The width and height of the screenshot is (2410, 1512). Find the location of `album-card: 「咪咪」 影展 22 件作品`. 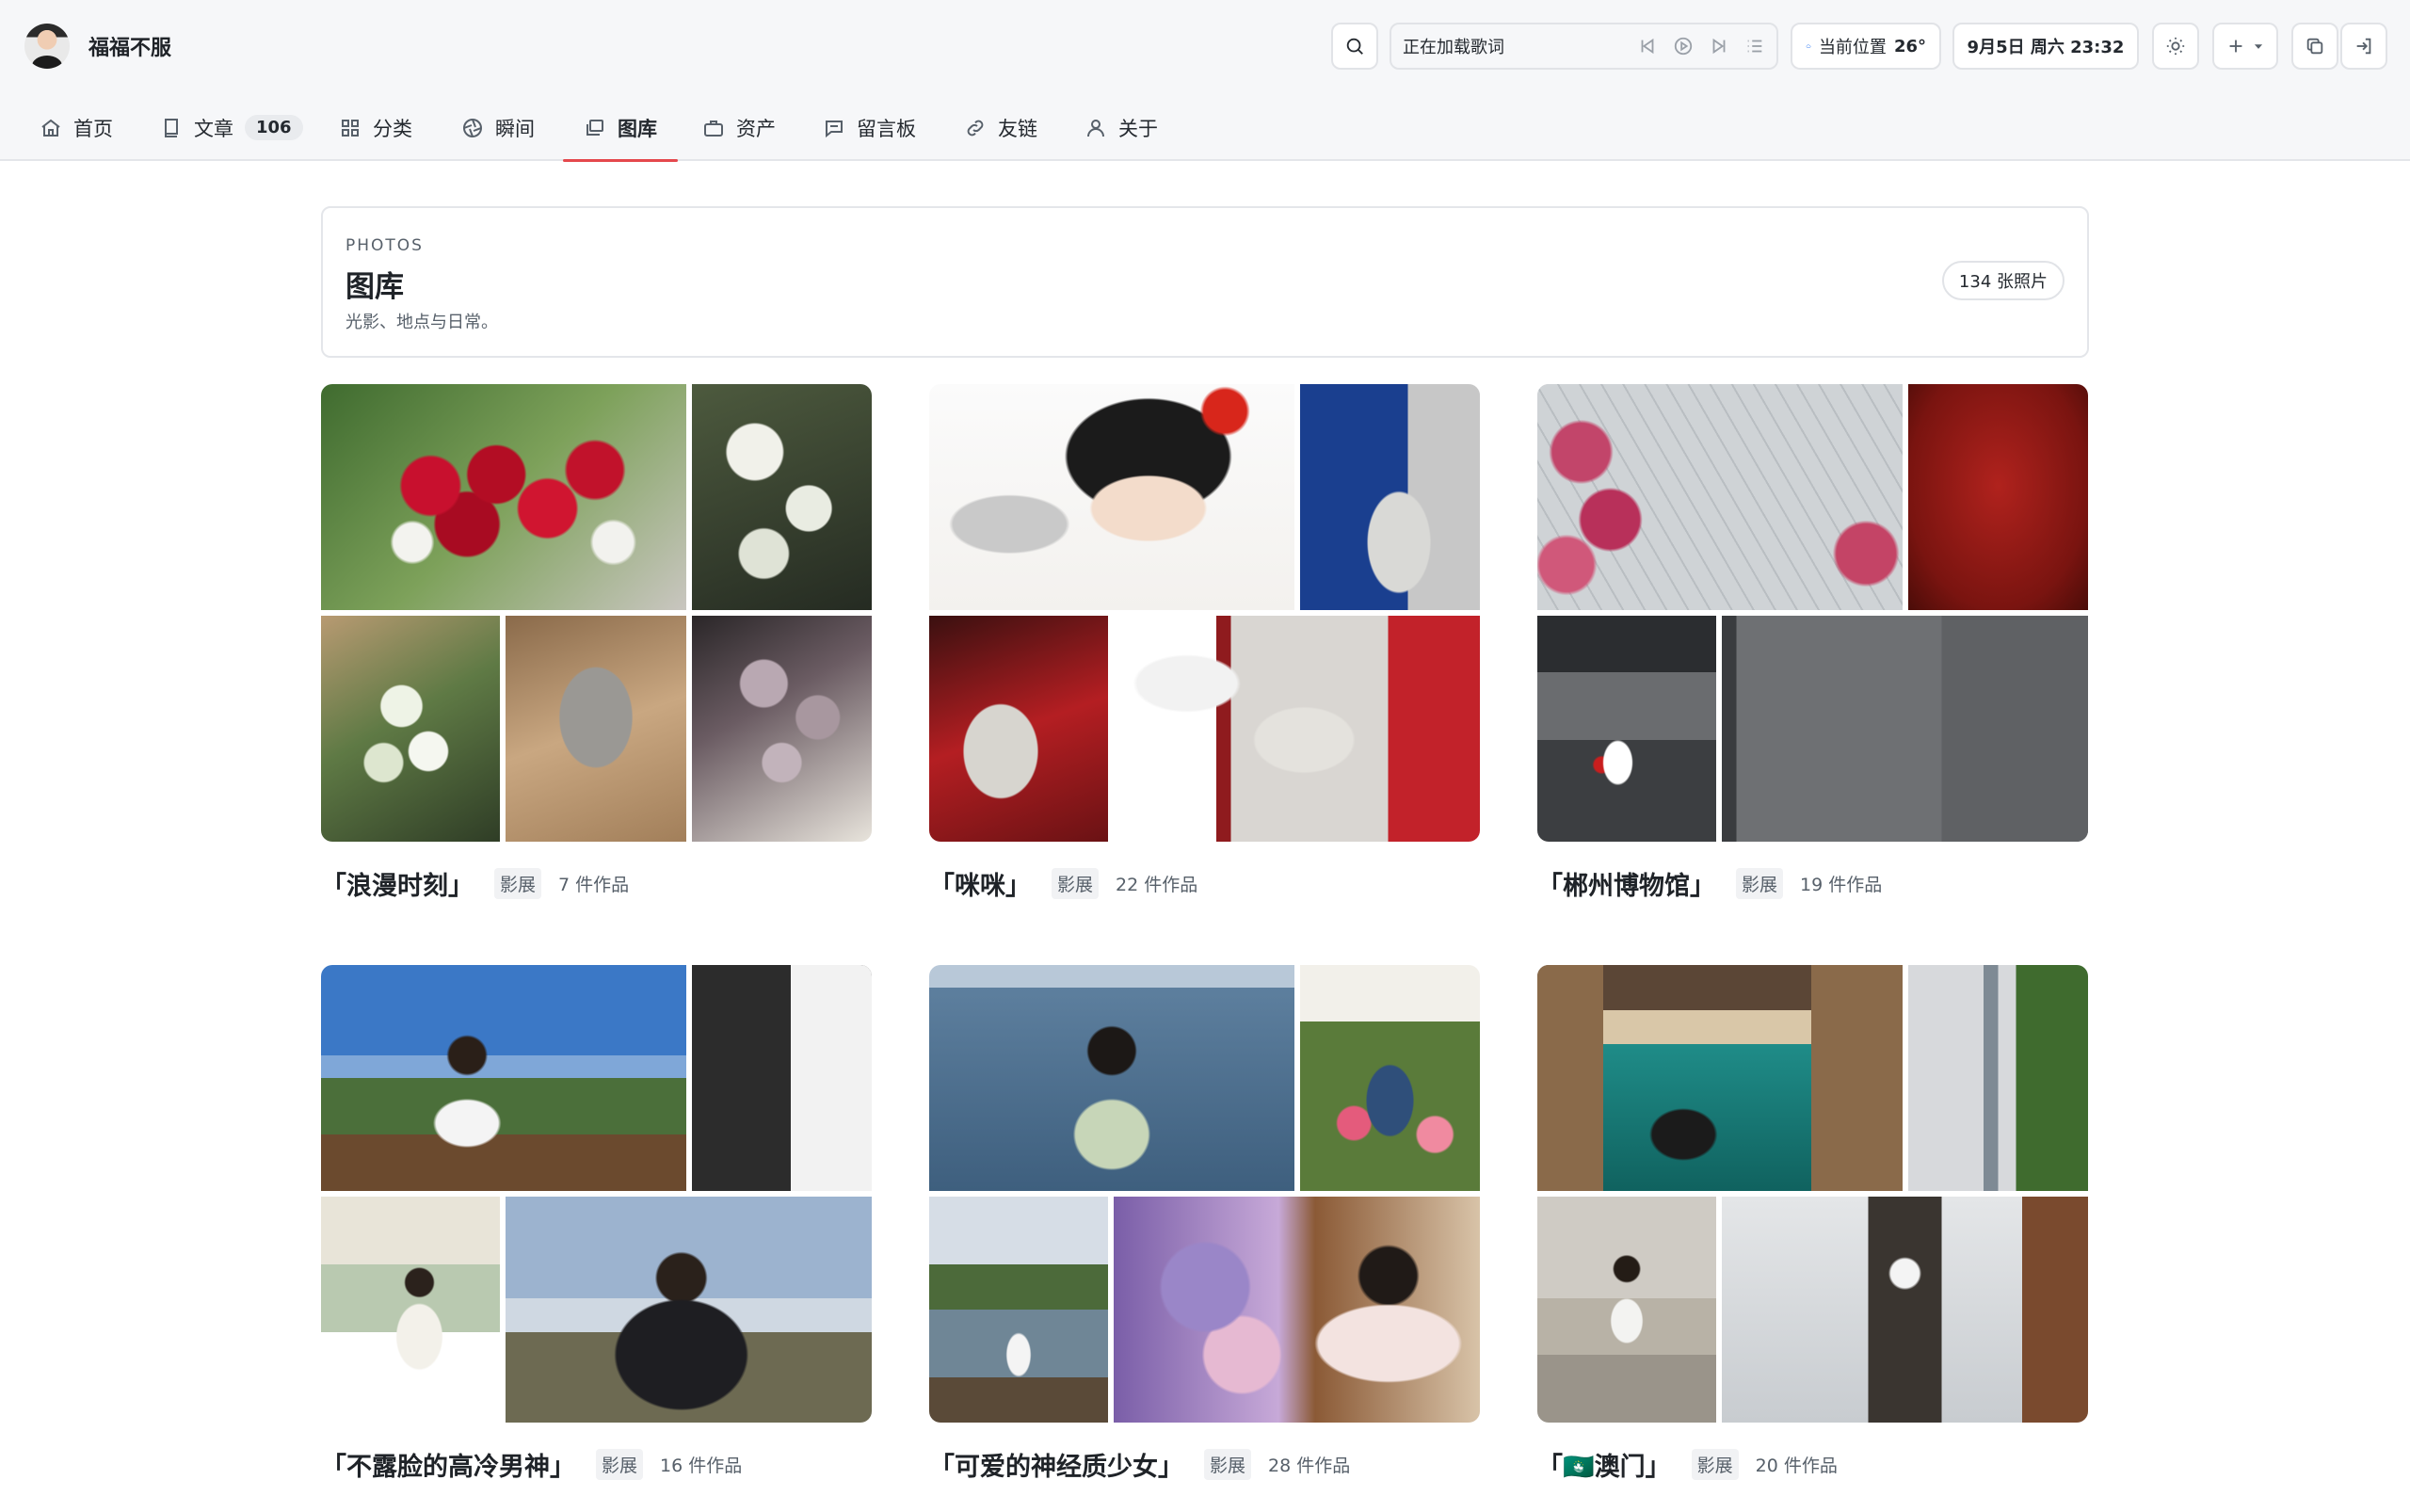

album-card: 「咪咪」 影展 22 件作品 is located at coordinates (1204, 642).